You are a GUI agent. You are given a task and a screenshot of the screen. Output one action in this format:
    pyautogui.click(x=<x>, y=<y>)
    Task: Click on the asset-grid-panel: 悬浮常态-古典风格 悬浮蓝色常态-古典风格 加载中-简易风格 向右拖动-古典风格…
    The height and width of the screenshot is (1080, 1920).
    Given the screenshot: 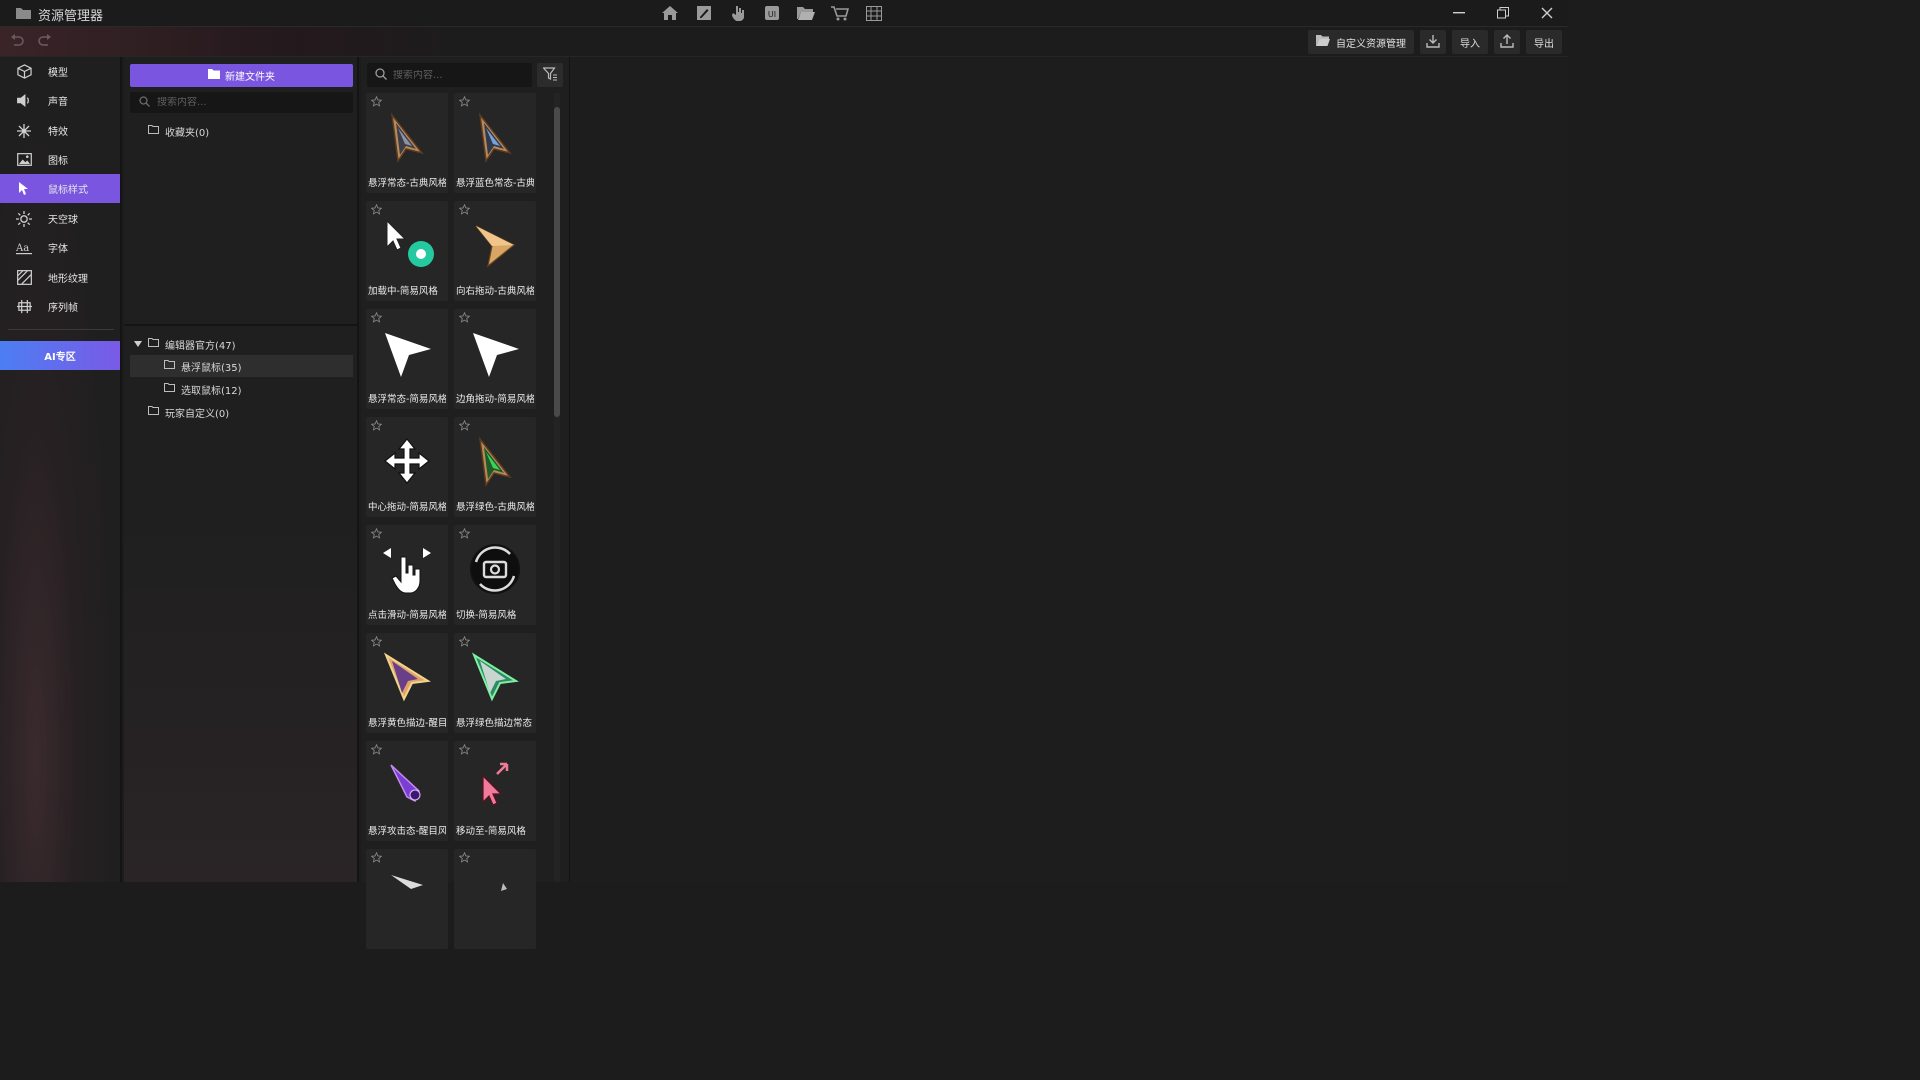 What is the action you would take?
    pyautogui.click(x=465, y=503)
    